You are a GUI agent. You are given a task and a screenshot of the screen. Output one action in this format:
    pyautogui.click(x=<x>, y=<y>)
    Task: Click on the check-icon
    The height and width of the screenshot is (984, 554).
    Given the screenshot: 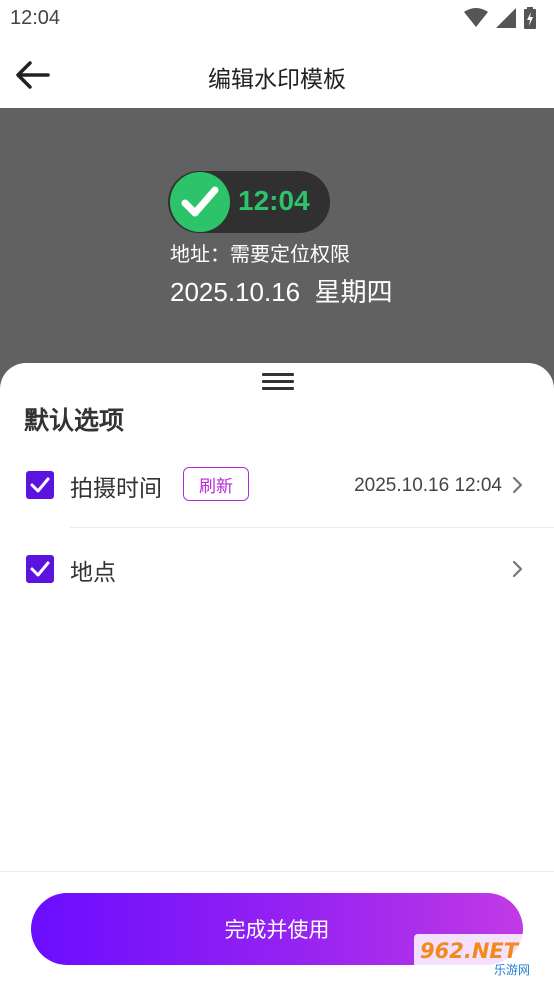 What is the action you would take?
    pyautogui.click(x=200, y=201)
    